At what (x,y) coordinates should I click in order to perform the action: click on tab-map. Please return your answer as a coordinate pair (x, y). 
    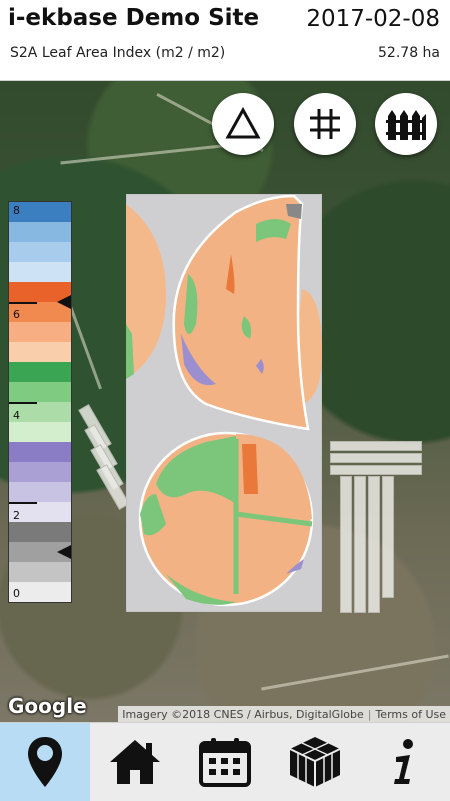
    Looking at the image, I should click on (45, 762).